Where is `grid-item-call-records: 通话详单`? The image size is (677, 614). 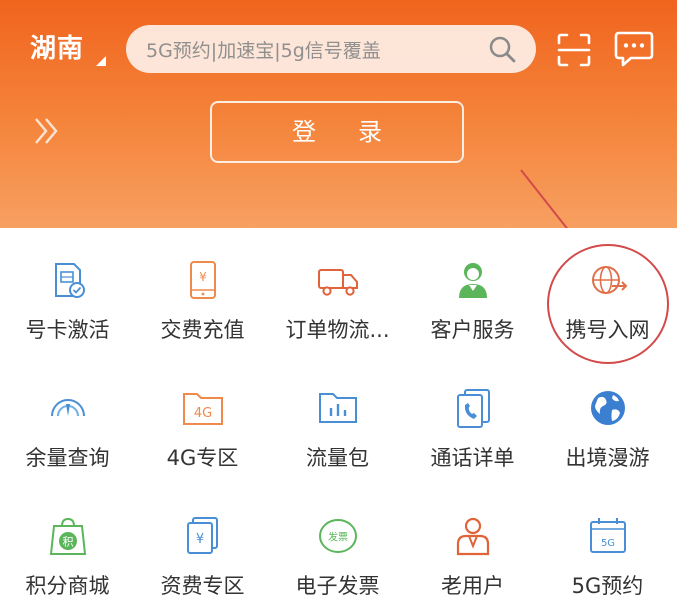 grid-item-call-records: 通话详单 is located at coordinates (472, 420).